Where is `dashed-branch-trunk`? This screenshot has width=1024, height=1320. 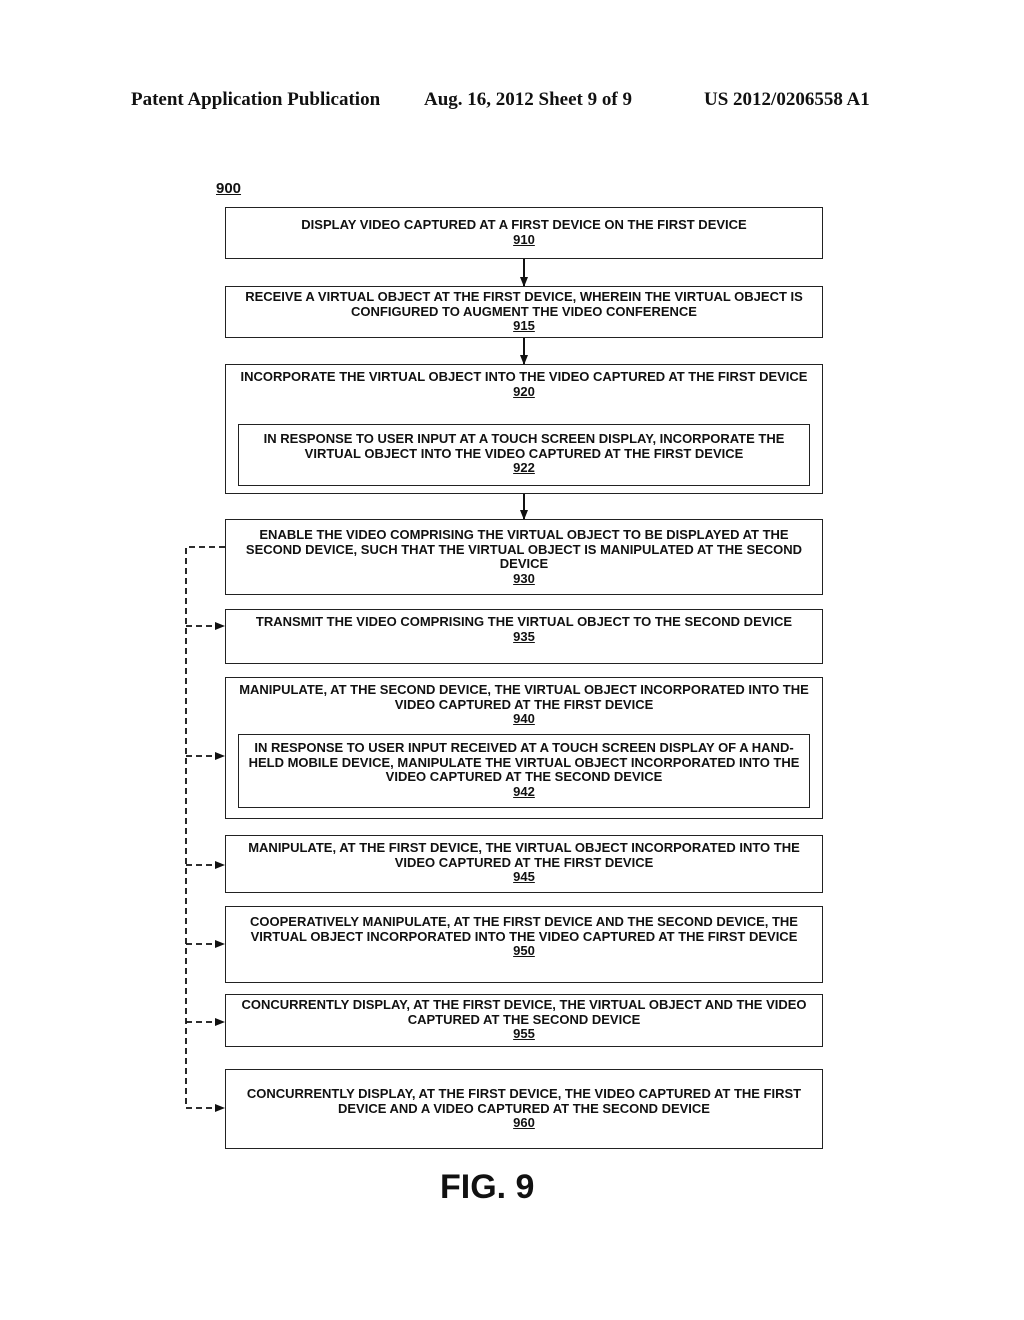
dashed-branch-trunk is located at coordinates (205, 827).